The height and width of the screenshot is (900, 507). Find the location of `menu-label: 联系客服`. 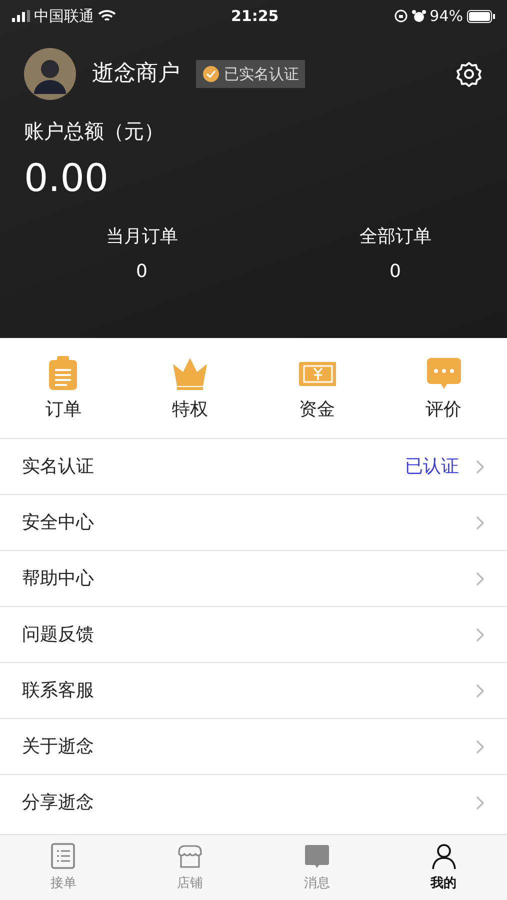

menu-label: 联系客服 is located at coordinates (58, 691).